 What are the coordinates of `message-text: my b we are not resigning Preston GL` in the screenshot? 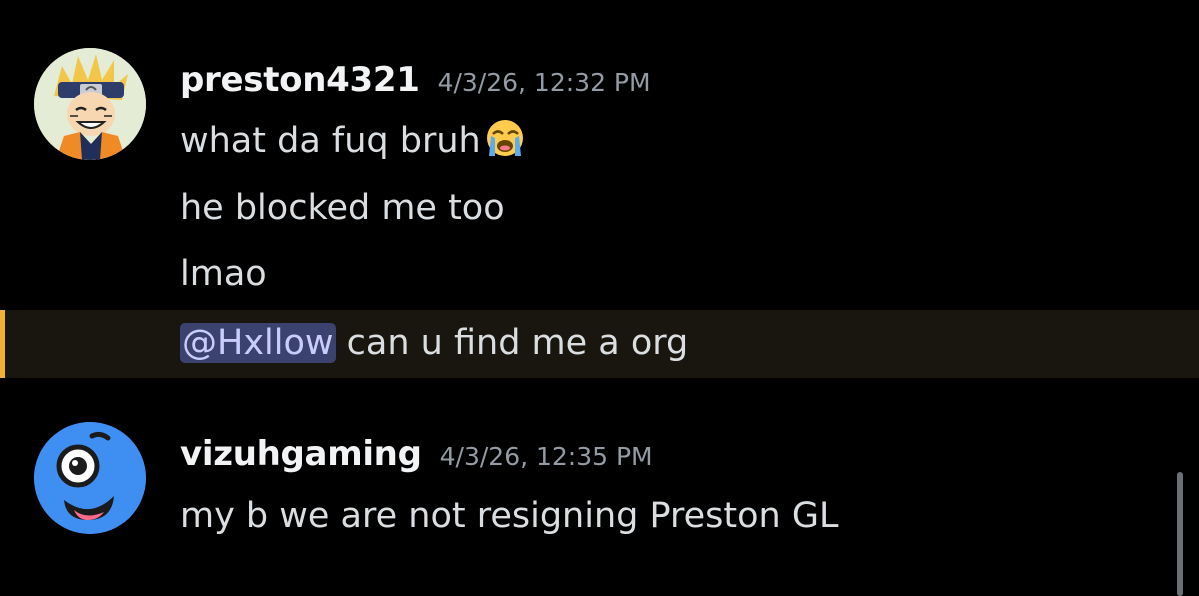 It's located at (509, 516).